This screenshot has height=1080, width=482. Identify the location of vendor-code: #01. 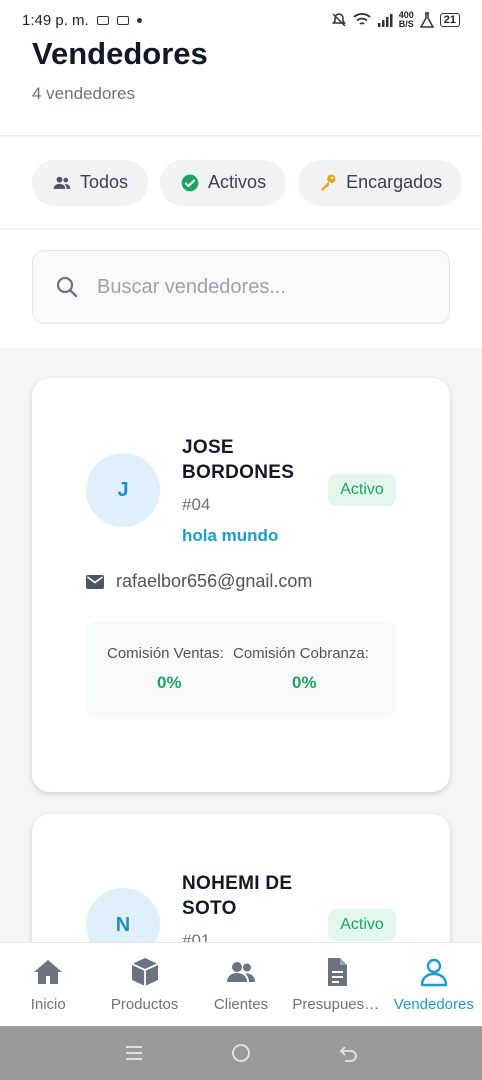
(196, 936).